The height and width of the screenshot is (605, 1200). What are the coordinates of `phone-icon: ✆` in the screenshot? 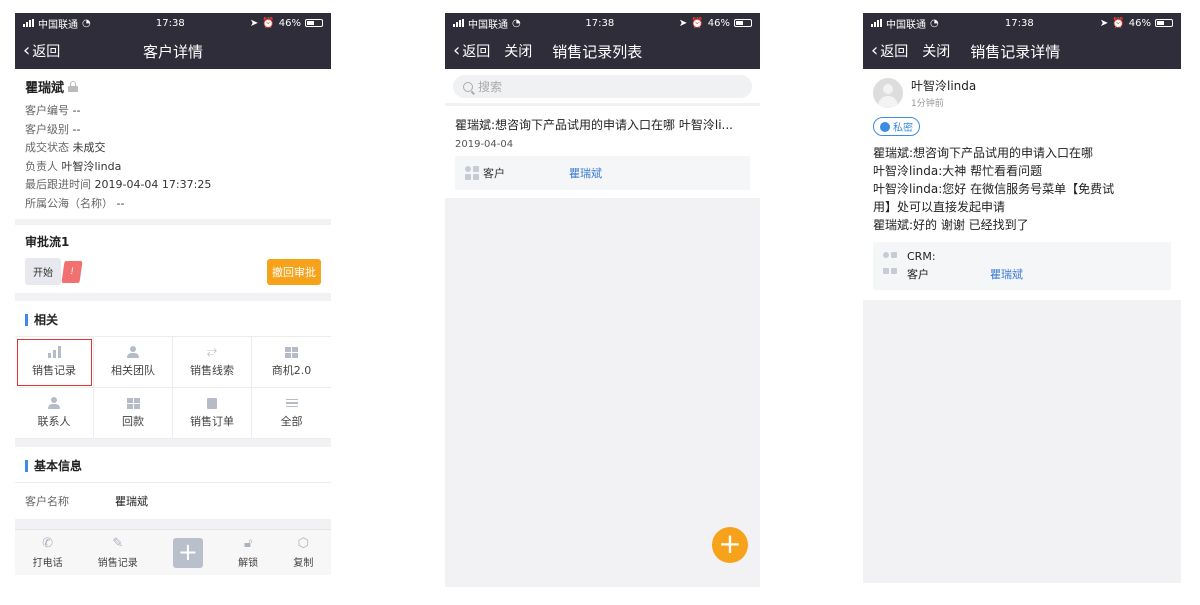 It's located at (48, 543).